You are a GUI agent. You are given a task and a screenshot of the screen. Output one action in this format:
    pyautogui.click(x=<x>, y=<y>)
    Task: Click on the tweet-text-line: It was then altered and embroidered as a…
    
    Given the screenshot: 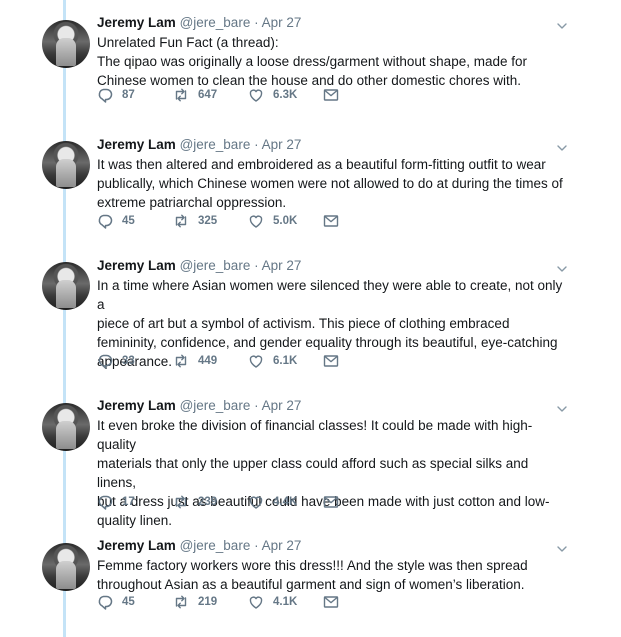 What is the action you would take?
    pyautogui.click(x=321, y=164)
    